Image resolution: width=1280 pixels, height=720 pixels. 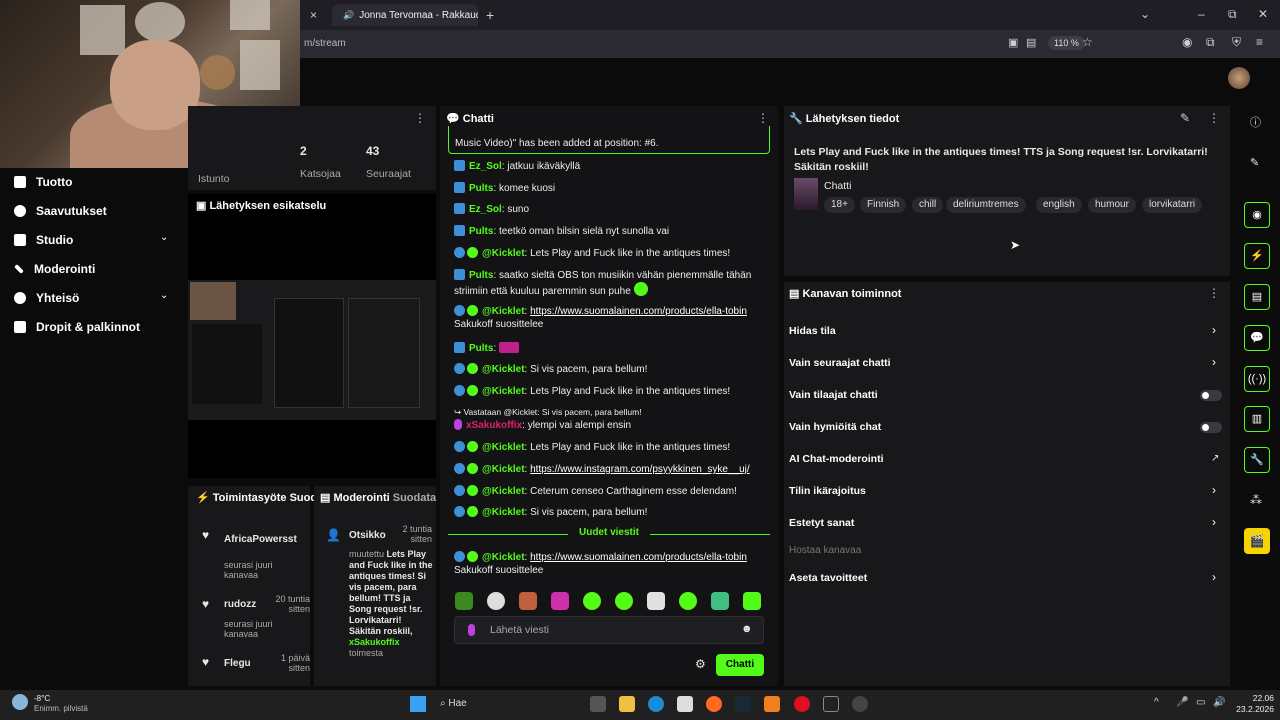 What do you see at coordinates (1255, 122) in the screenshot?
I see `info-icon: ⓘ` at bounding box center [1255, 122].